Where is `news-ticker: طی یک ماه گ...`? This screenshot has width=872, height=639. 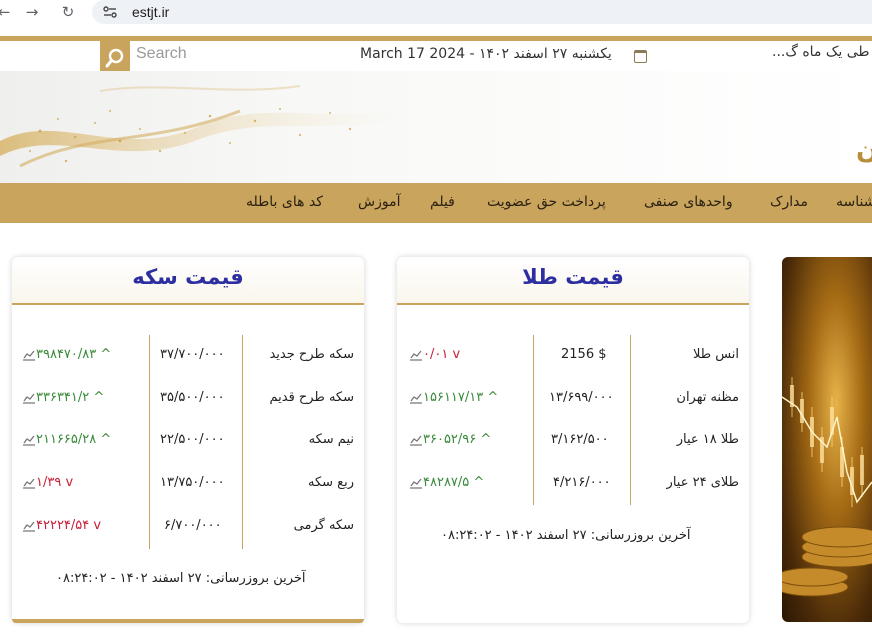
news-ticker: طی یک ماه گ... is located at coordinates (821, 52).